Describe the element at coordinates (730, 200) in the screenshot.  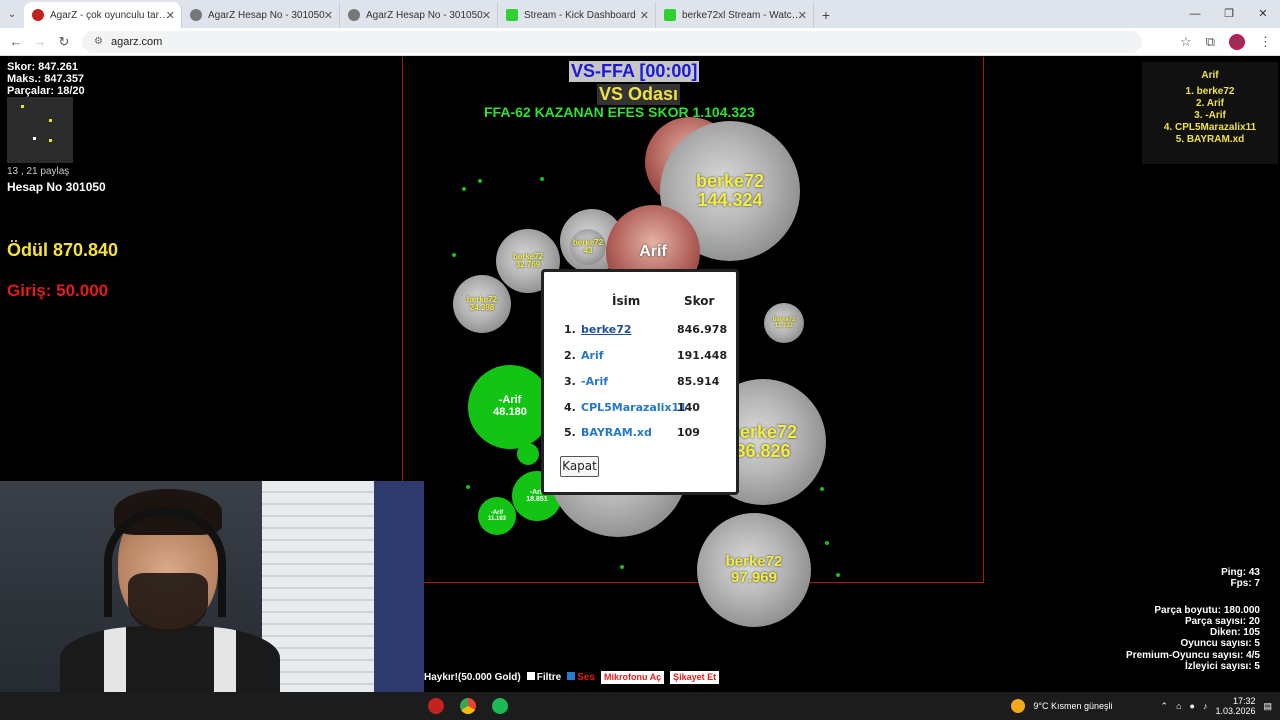
I see `cell-score: 144.324` at that location.